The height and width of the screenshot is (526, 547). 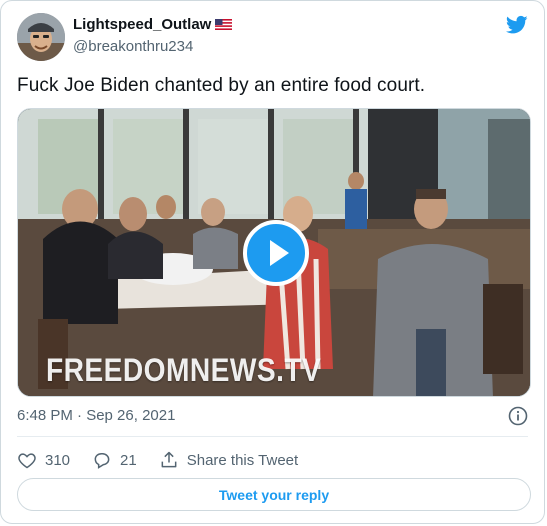 What do you see at coordinates (142, 24) in the screenshot?
I see `display-name: Lightspeed_Outlaw` at bounding box center [142, 24].